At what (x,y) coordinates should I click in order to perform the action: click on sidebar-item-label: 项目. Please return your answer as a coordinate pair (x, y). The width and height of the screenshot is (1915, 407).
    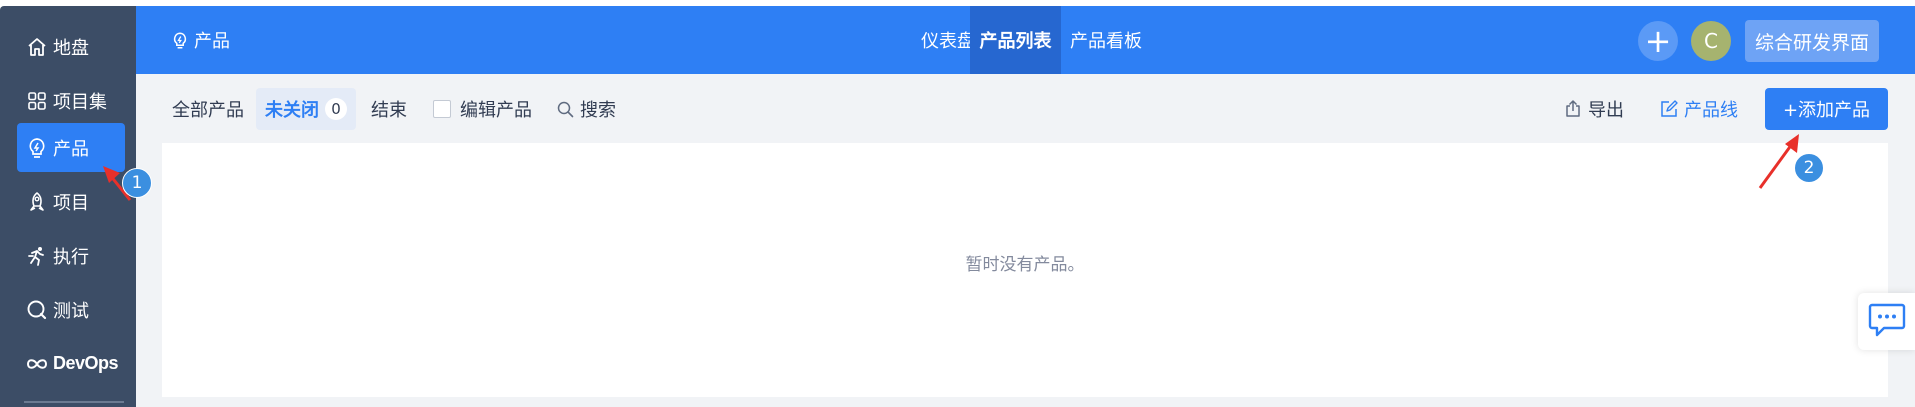
    Looking at the image, I should click on (71, 203).